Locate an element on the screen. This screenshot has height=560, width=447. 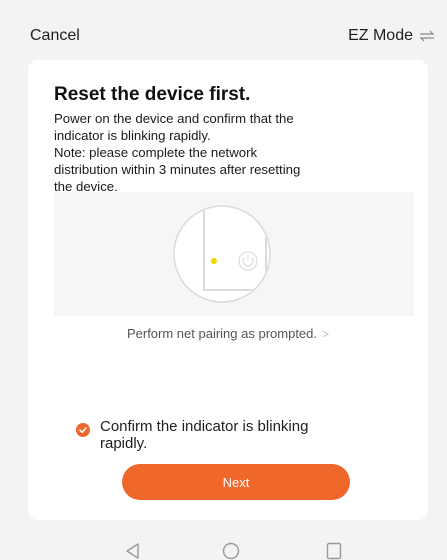
page-title: Reset the device first. is located at coordinates (152, 94).